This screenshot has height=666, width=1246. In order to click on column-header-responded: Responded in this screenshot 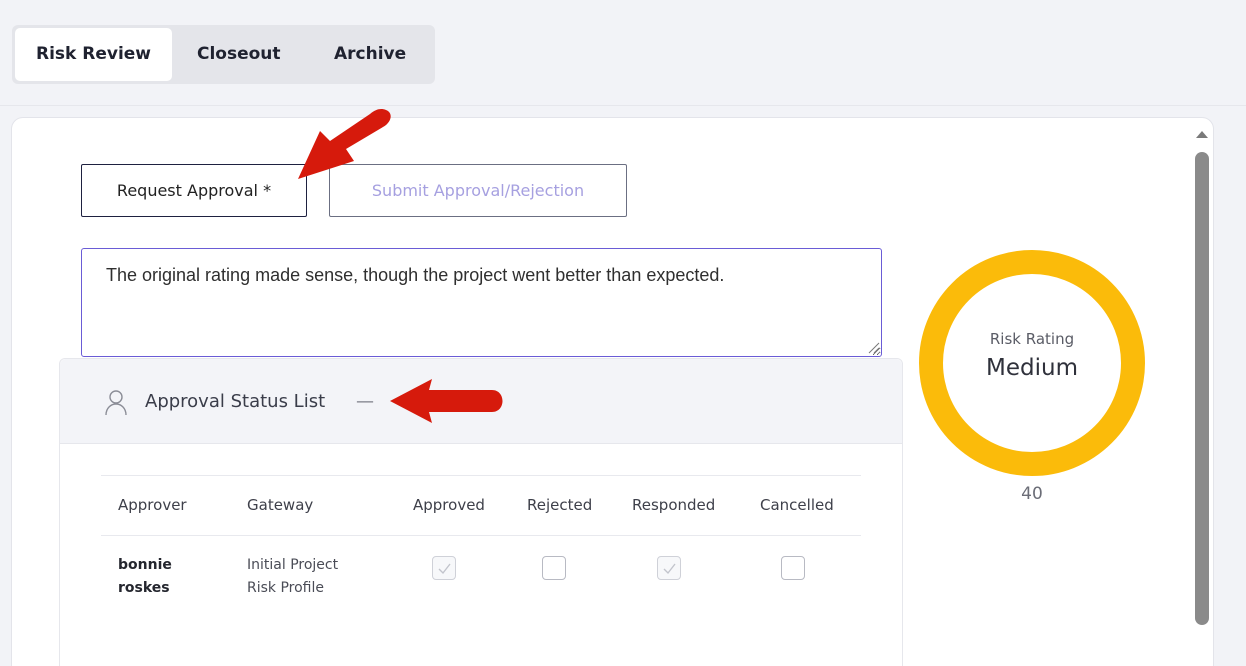, I will do `click(674, 505)`.